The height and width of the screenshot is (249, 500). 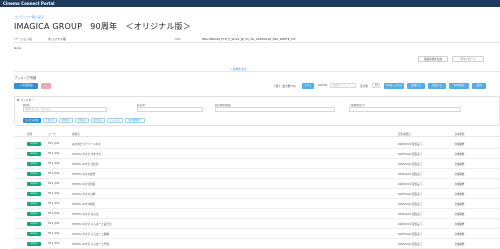 What do you see at coordinates (52, 134) in the screenshot?
I see `column-header: コード` at bounding box center [52, 134].